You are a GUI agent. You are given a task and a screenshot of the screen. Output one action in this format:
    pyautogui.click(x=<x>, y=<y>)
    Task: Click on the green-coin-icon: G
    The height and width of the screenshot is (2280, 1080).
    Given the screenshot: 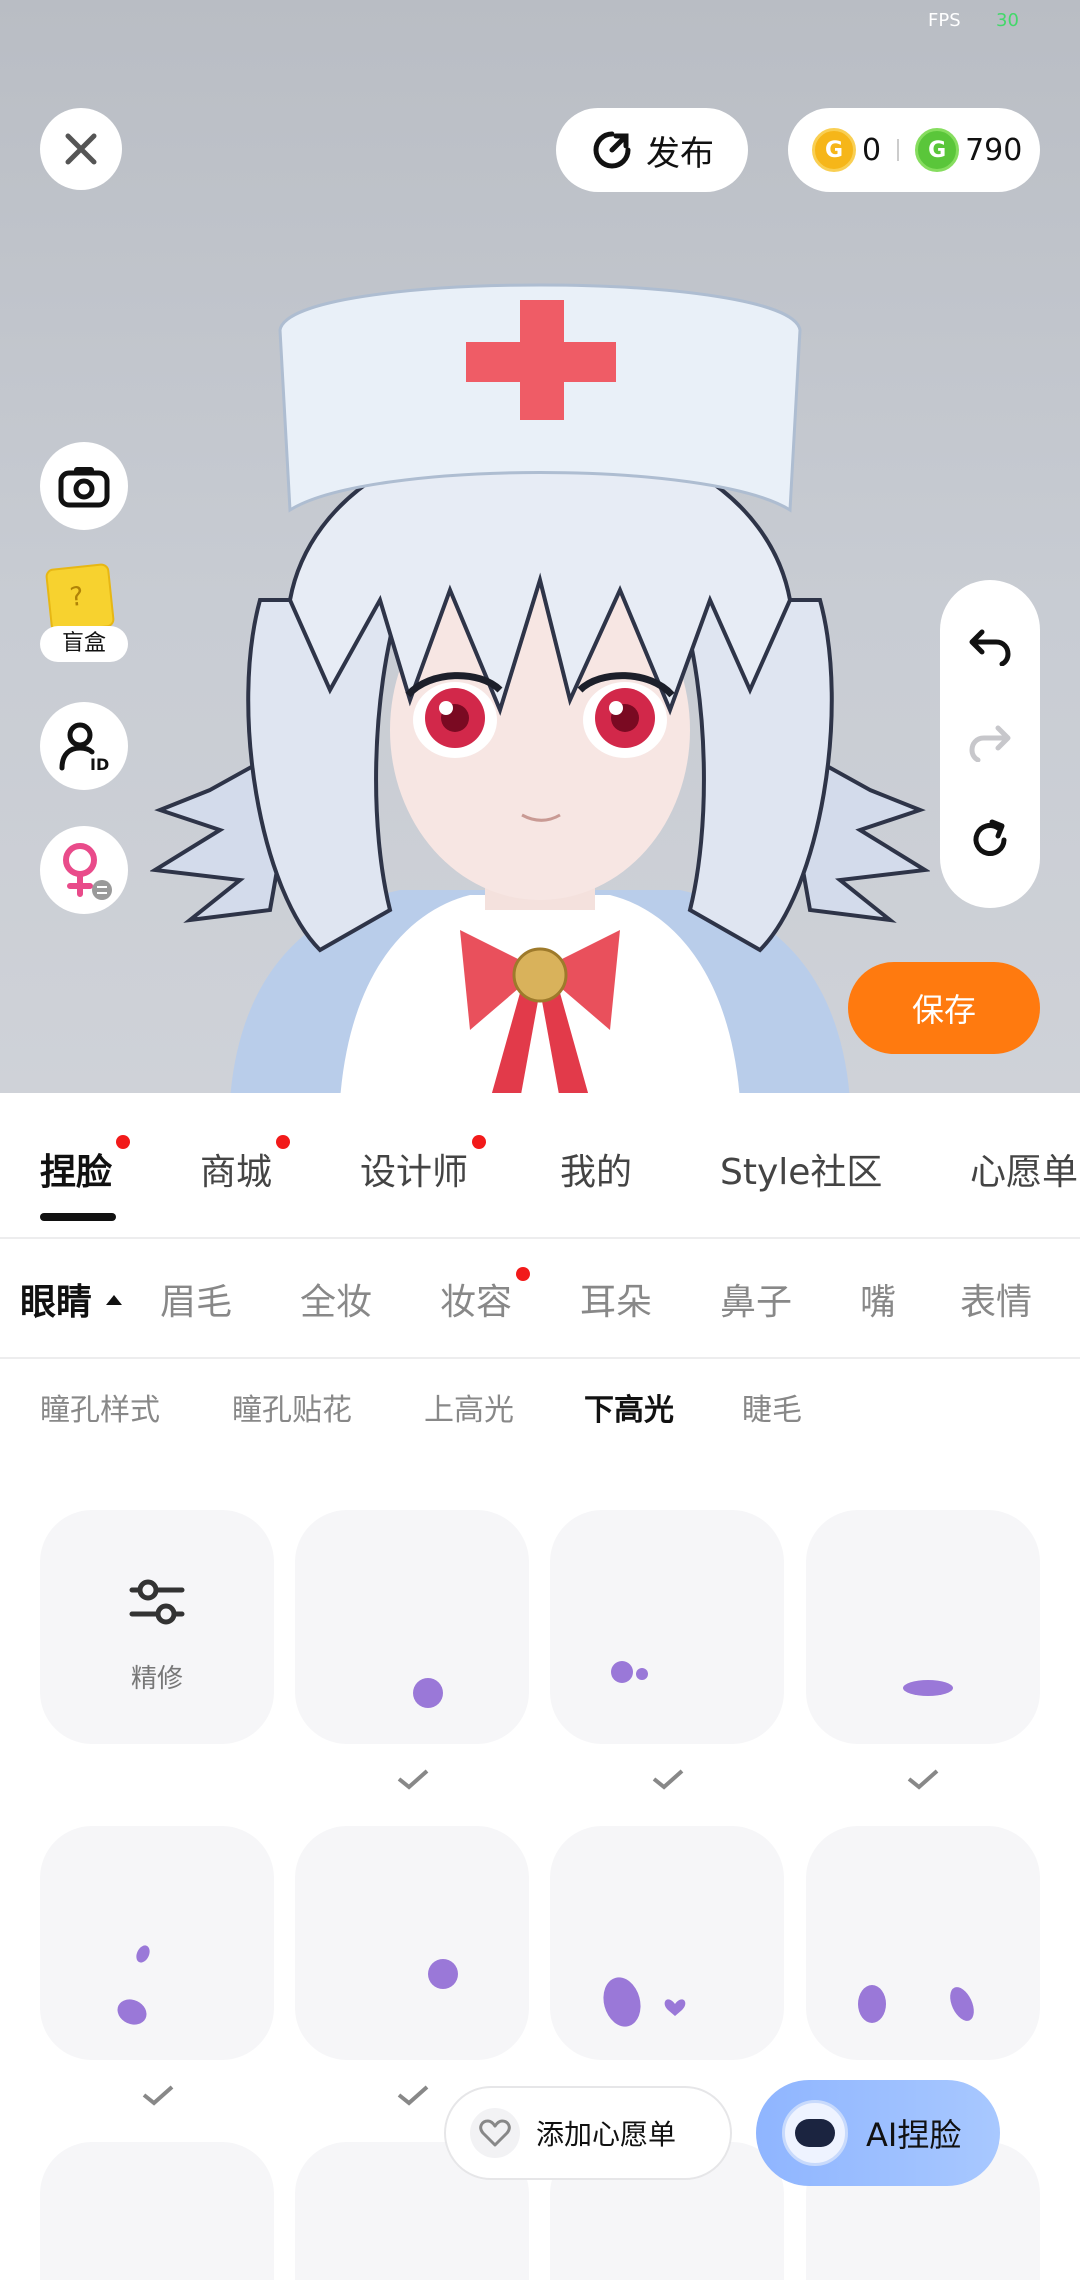 What is the action you would take?
    pyautogui.click(x=937, y=150)
    